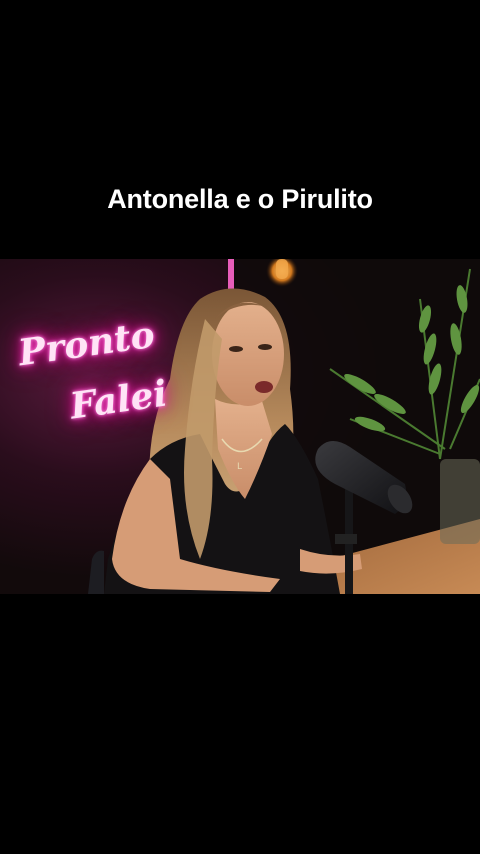 Image resolution: width=480 pixels, height=854 pixels. What do you see at coordinates (248, 354) in the screenshot?
I see `face` at bounding box center [248, 354].